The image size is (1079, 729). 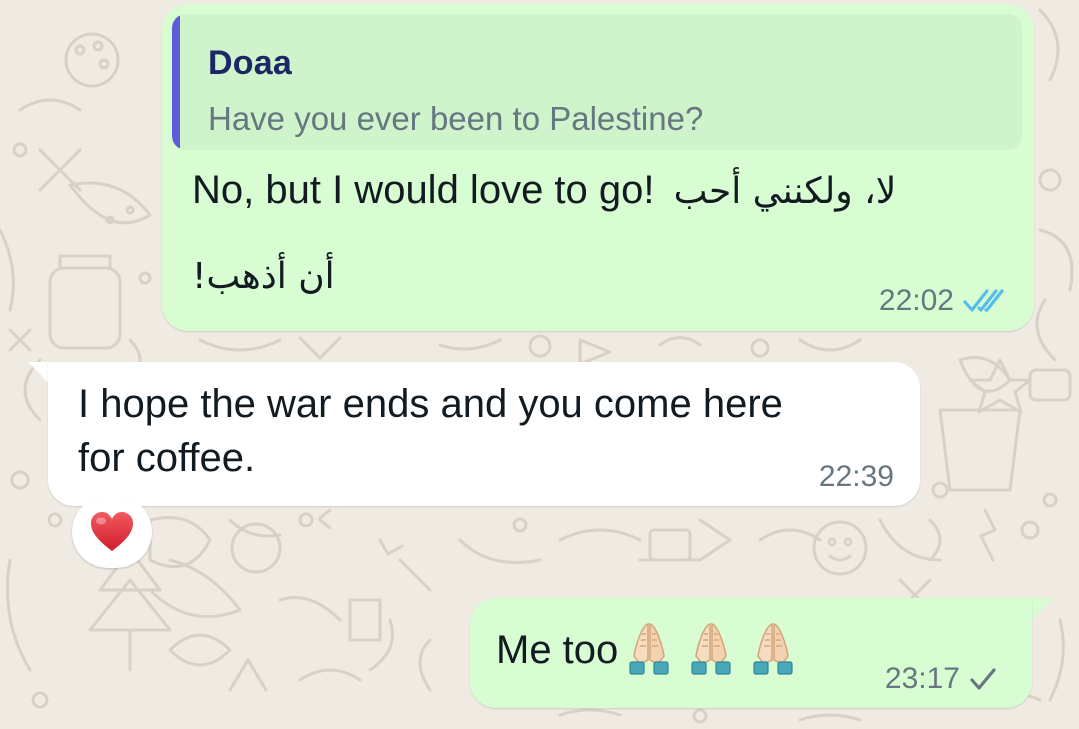 I want to click on emoji-row, so click(x=711, y=649).